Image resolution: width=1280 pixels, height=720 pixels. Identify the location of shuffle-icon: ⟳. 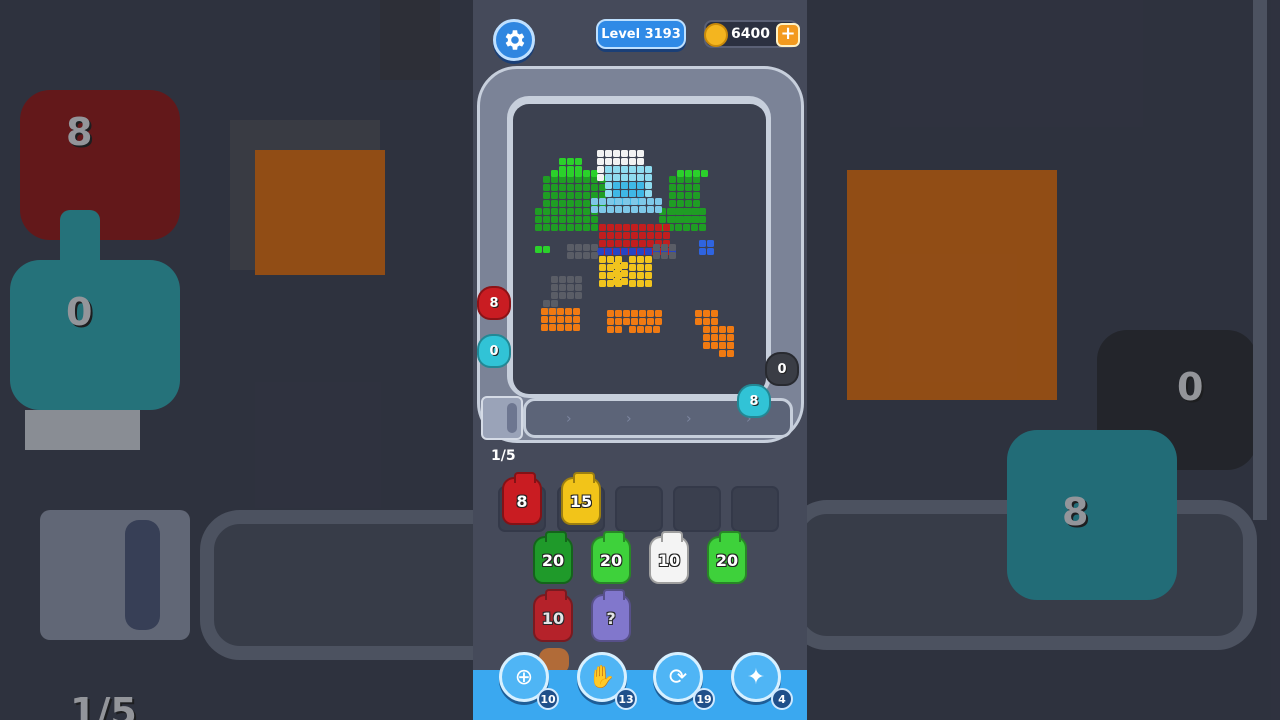
(678, 677).